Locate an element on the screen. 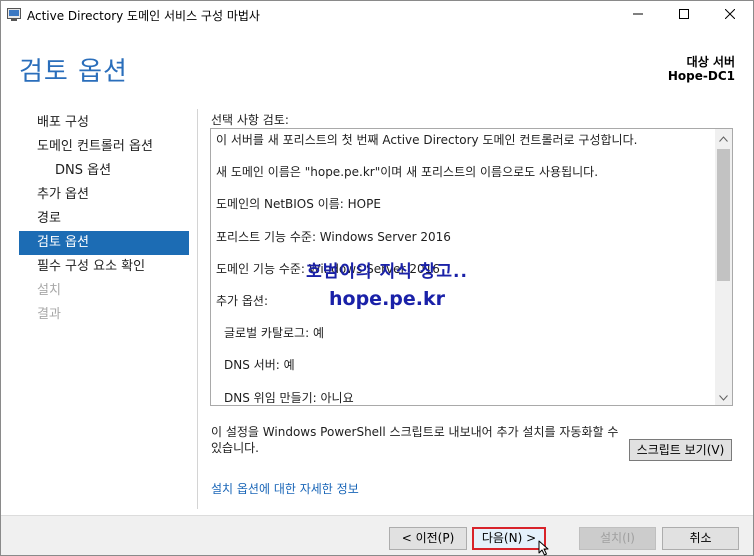  nav-item-dns-options: DNS 옵션 is located at coordinates (104, 171).